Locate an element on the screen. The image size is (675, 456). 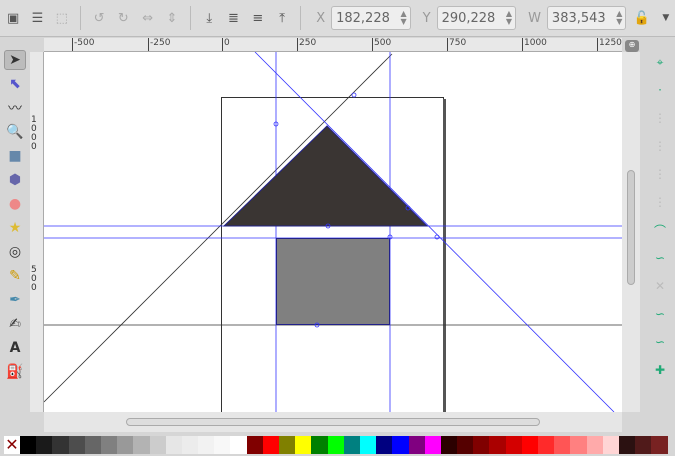
rectangle-icon: ■ is located at coordinates (15, 156).